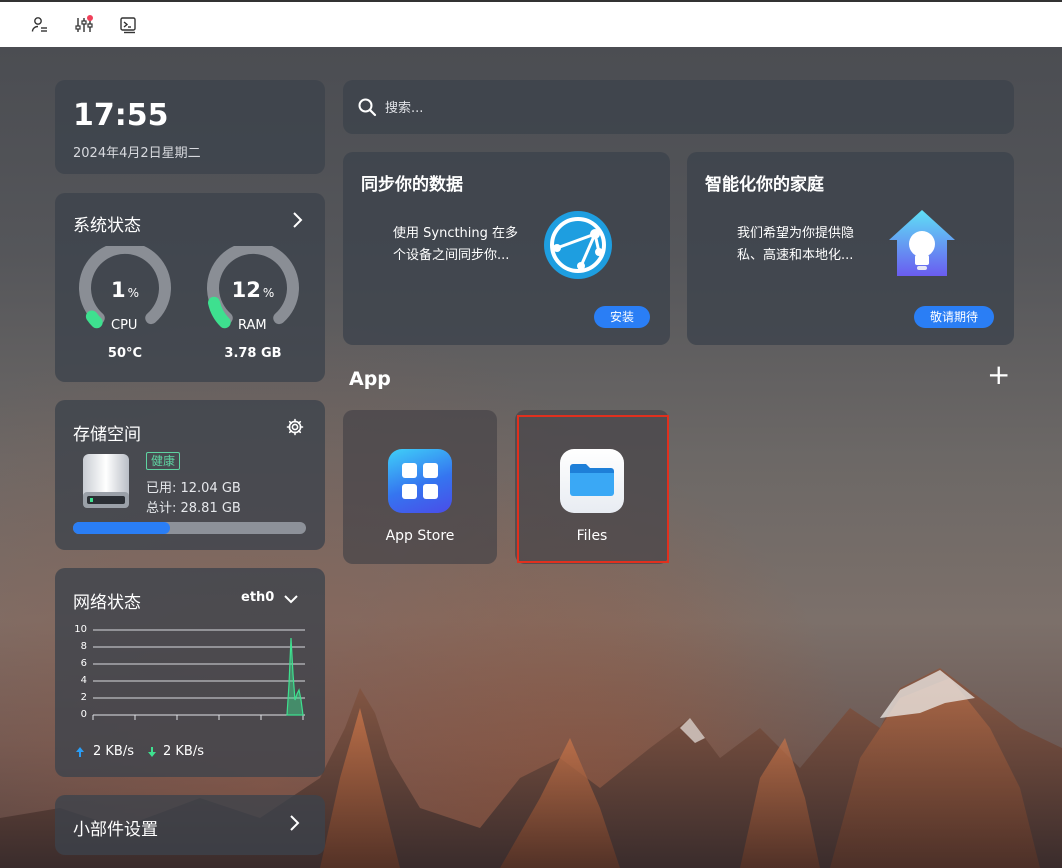  What do you see at coordinates (107, 435) in the screenshot?
I see `storage-title: 存储空间` at bounding box center [107, 435].